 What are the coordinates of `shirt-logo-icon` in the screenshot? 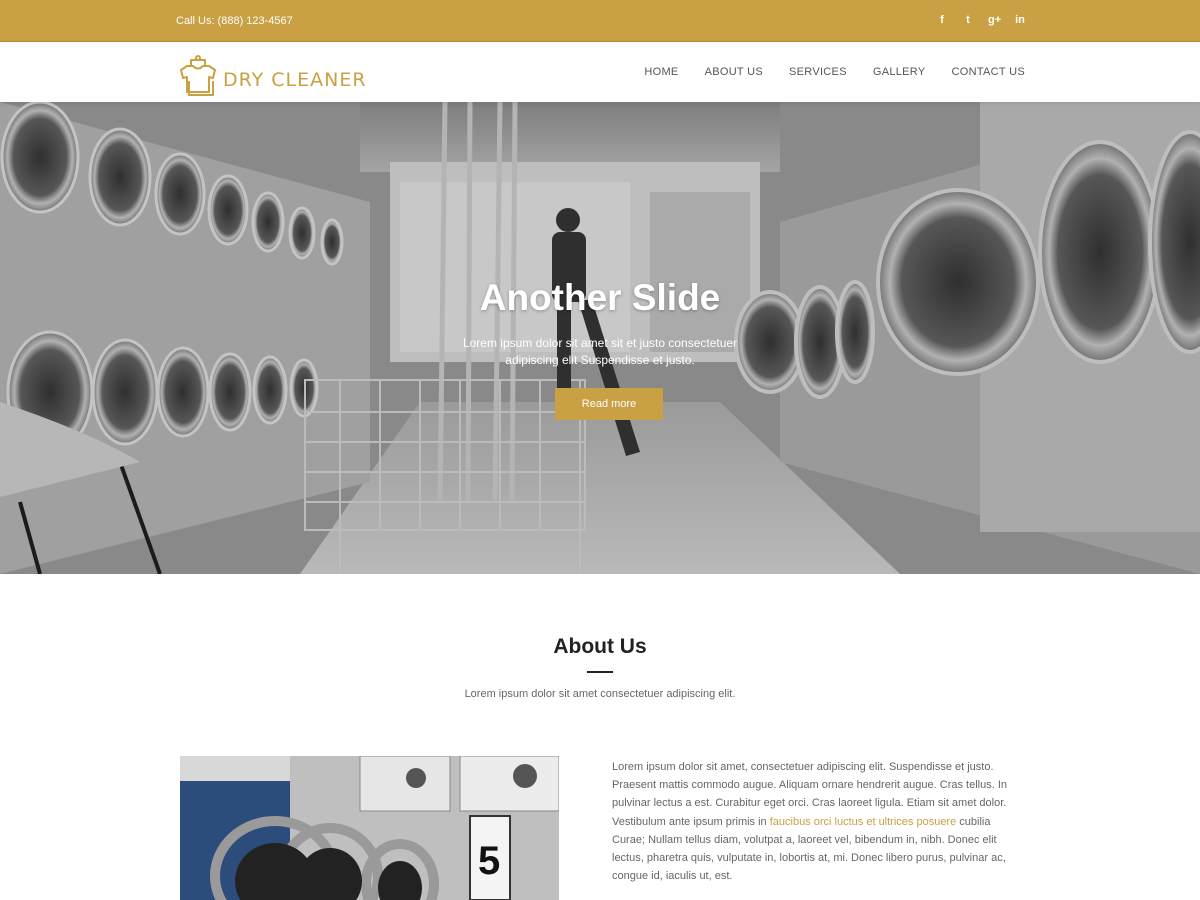 It's located at (198, 75).